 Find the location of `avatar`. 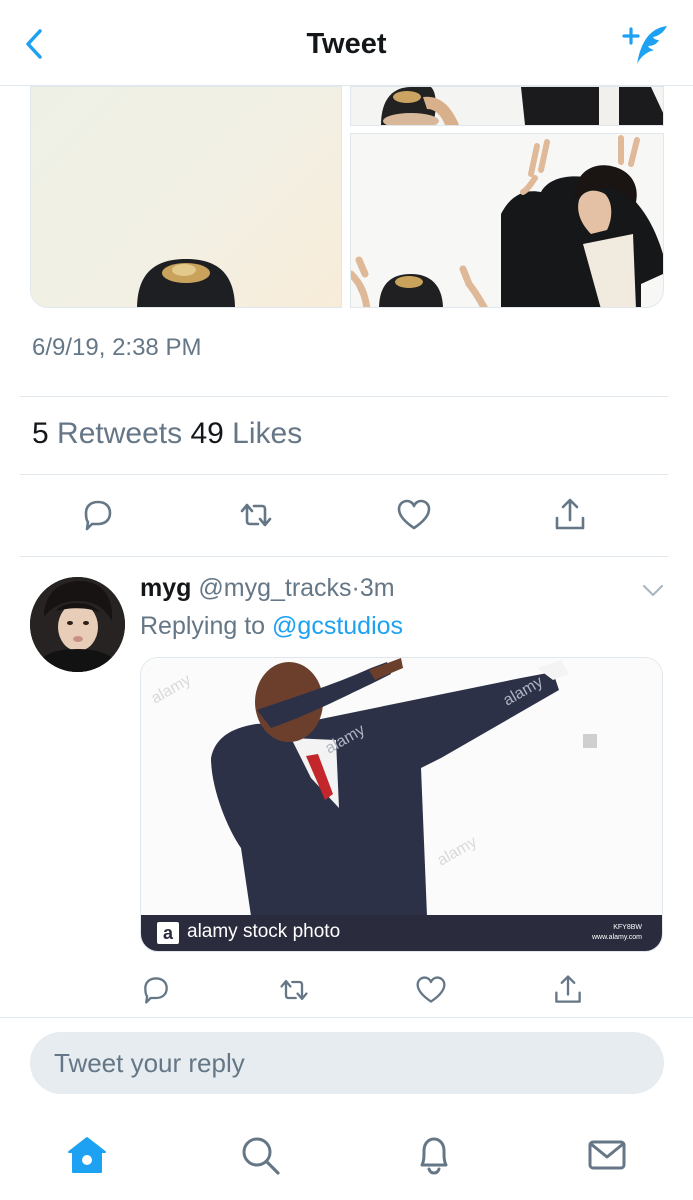

avatar is located at coordinates (77, 624).